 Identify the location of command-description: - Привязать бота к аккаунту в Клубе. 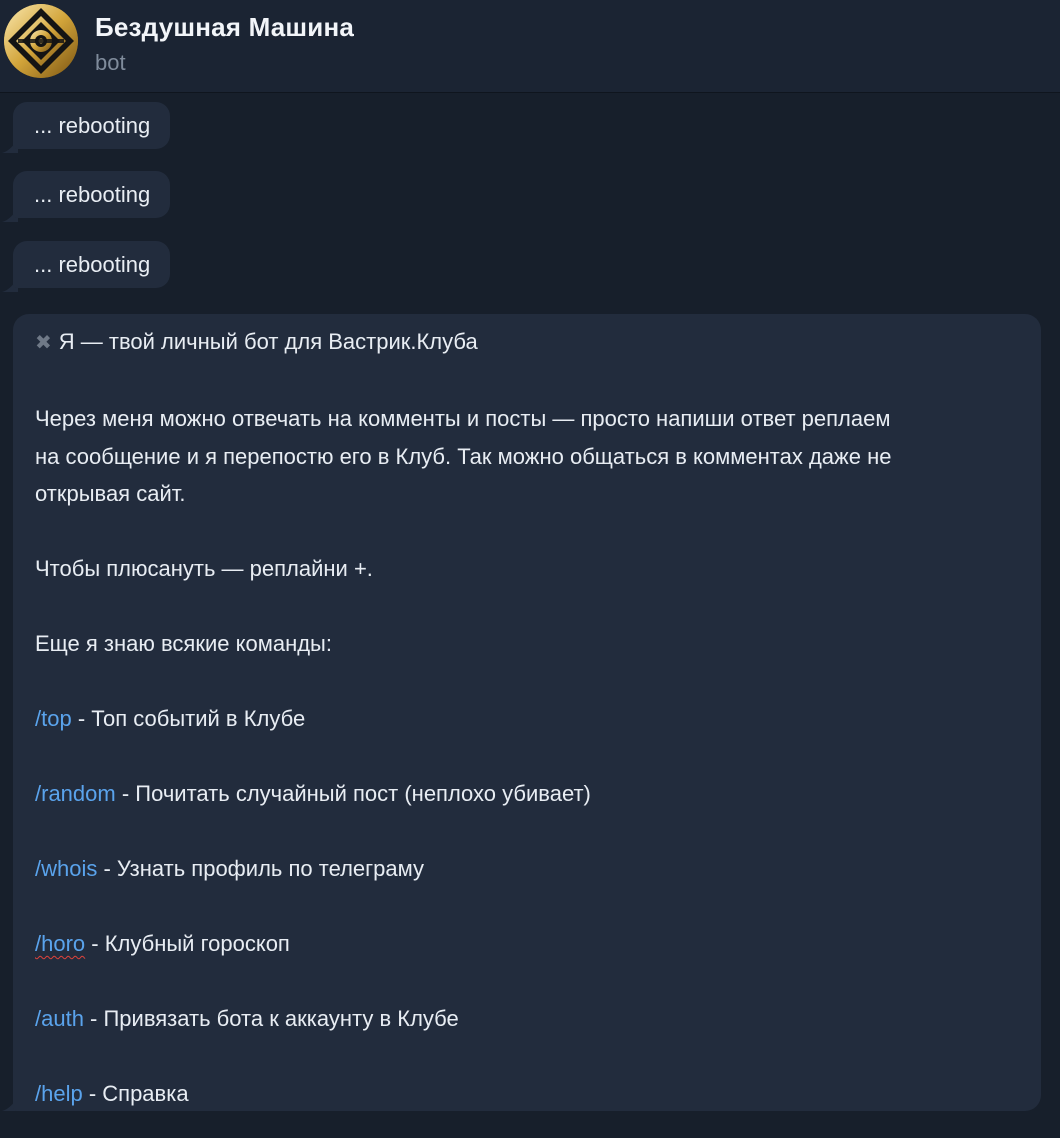
(271, 1018).